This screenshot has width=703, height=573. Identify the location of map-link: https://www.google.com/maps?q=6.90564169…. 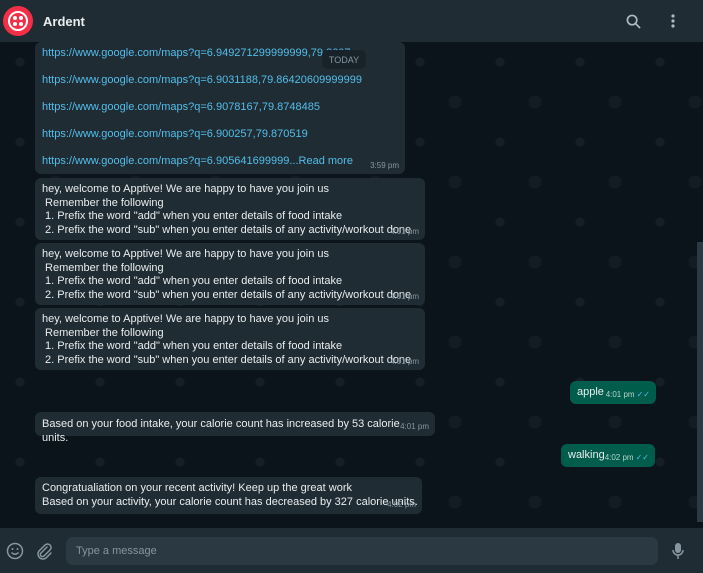
(165, 161).